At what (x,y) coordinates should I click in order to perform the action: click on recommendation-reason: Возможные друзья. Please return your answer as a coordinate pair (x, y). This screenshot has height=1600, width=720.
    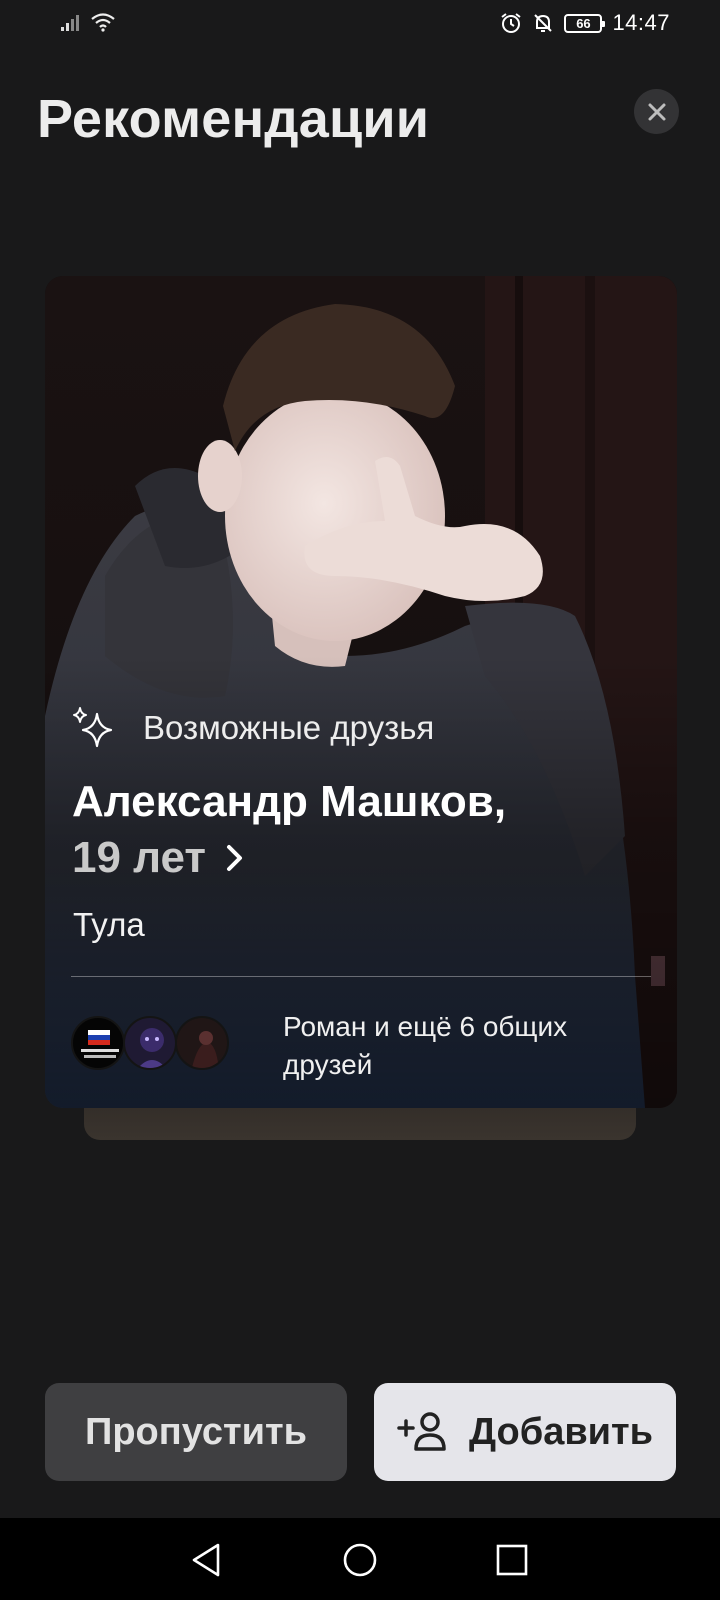
    Looking at the image, I should click on (252, 728).